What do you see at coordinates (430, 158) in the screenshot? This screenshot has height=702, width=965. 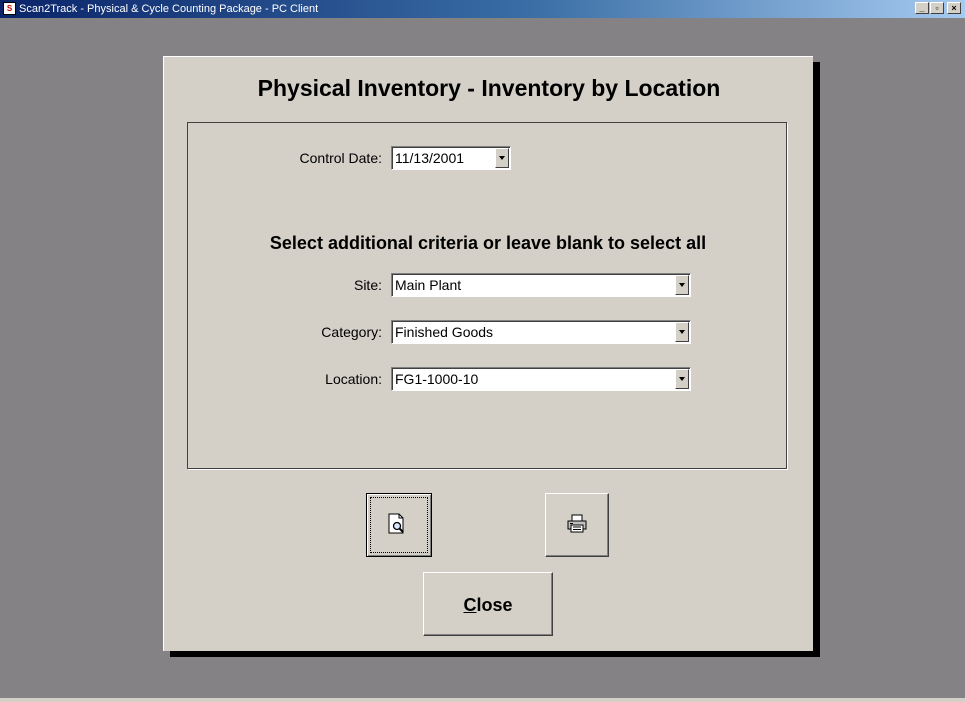 I see `control-date-value: 11/13/2001` at bounding box center [430, 158].